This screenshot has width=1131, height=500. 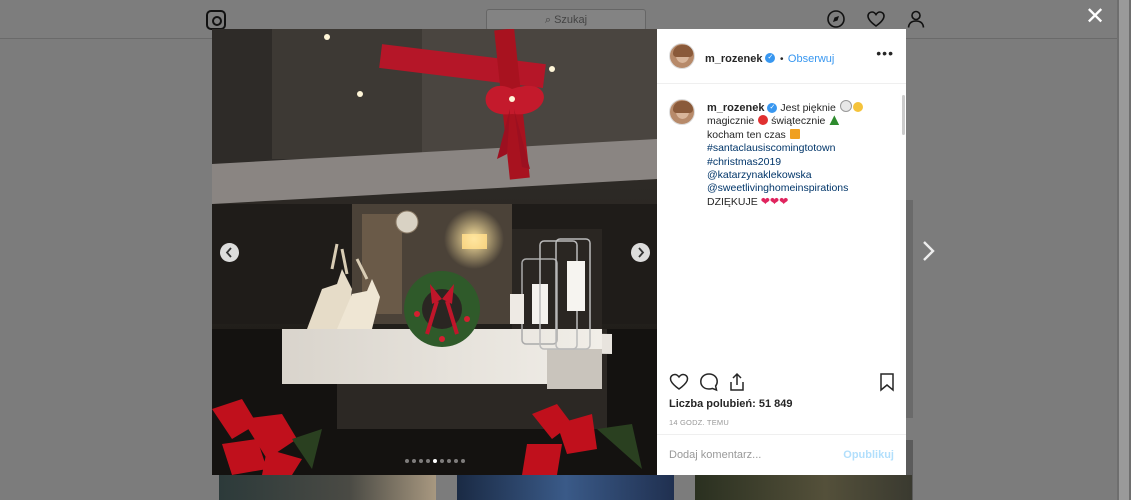 What do you see at coordinates (798, 121) in the screenshot?
I see `caption-text: świątecznie` at bounding box center [798, 121].